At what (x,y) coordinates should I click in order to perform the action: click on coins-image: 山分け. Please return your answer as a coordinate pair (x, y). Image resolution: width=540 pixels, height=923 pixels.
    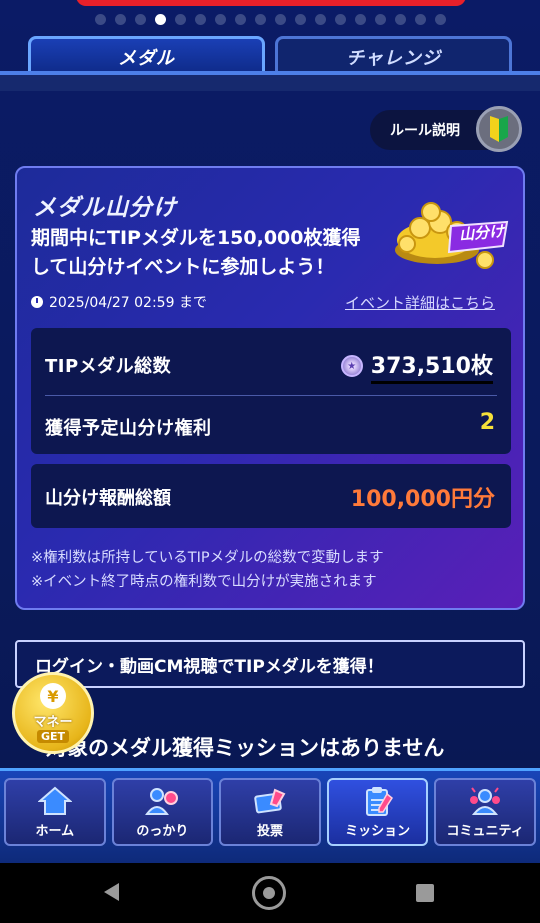
    Looking at the image, I should click on (450, 233).